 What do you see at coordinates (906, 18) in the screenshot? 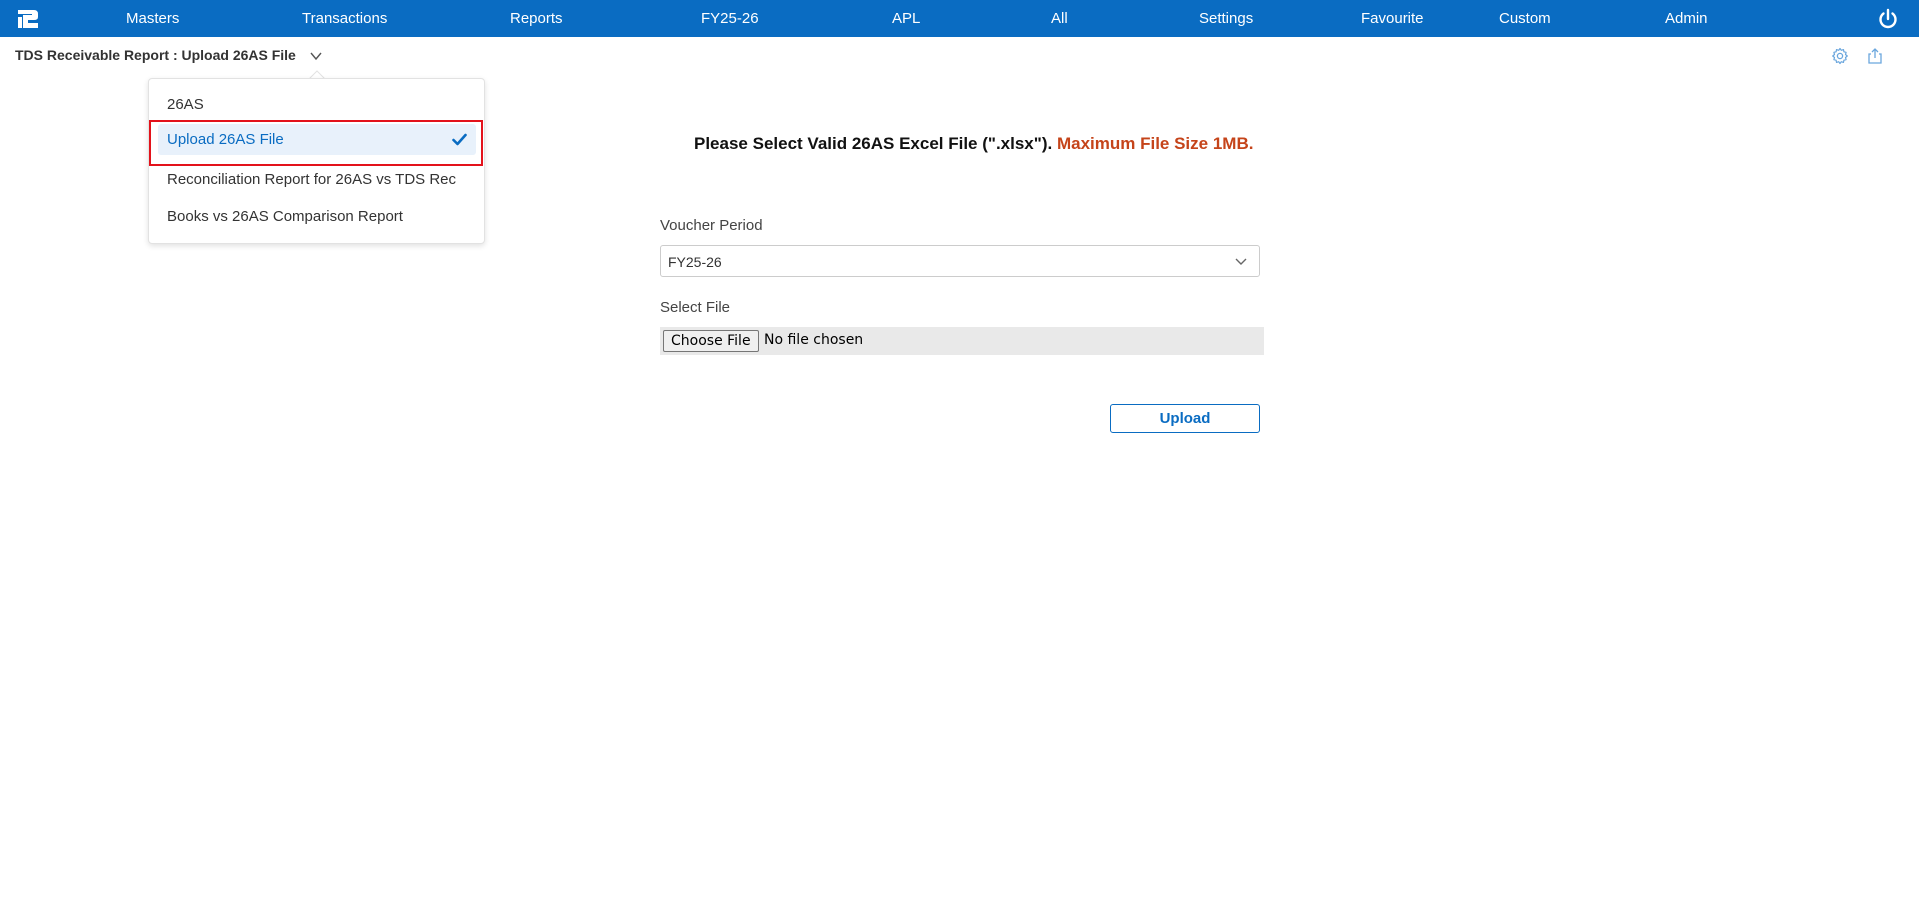
I see `nav-apl: APL` at bounding box center [906, 18].